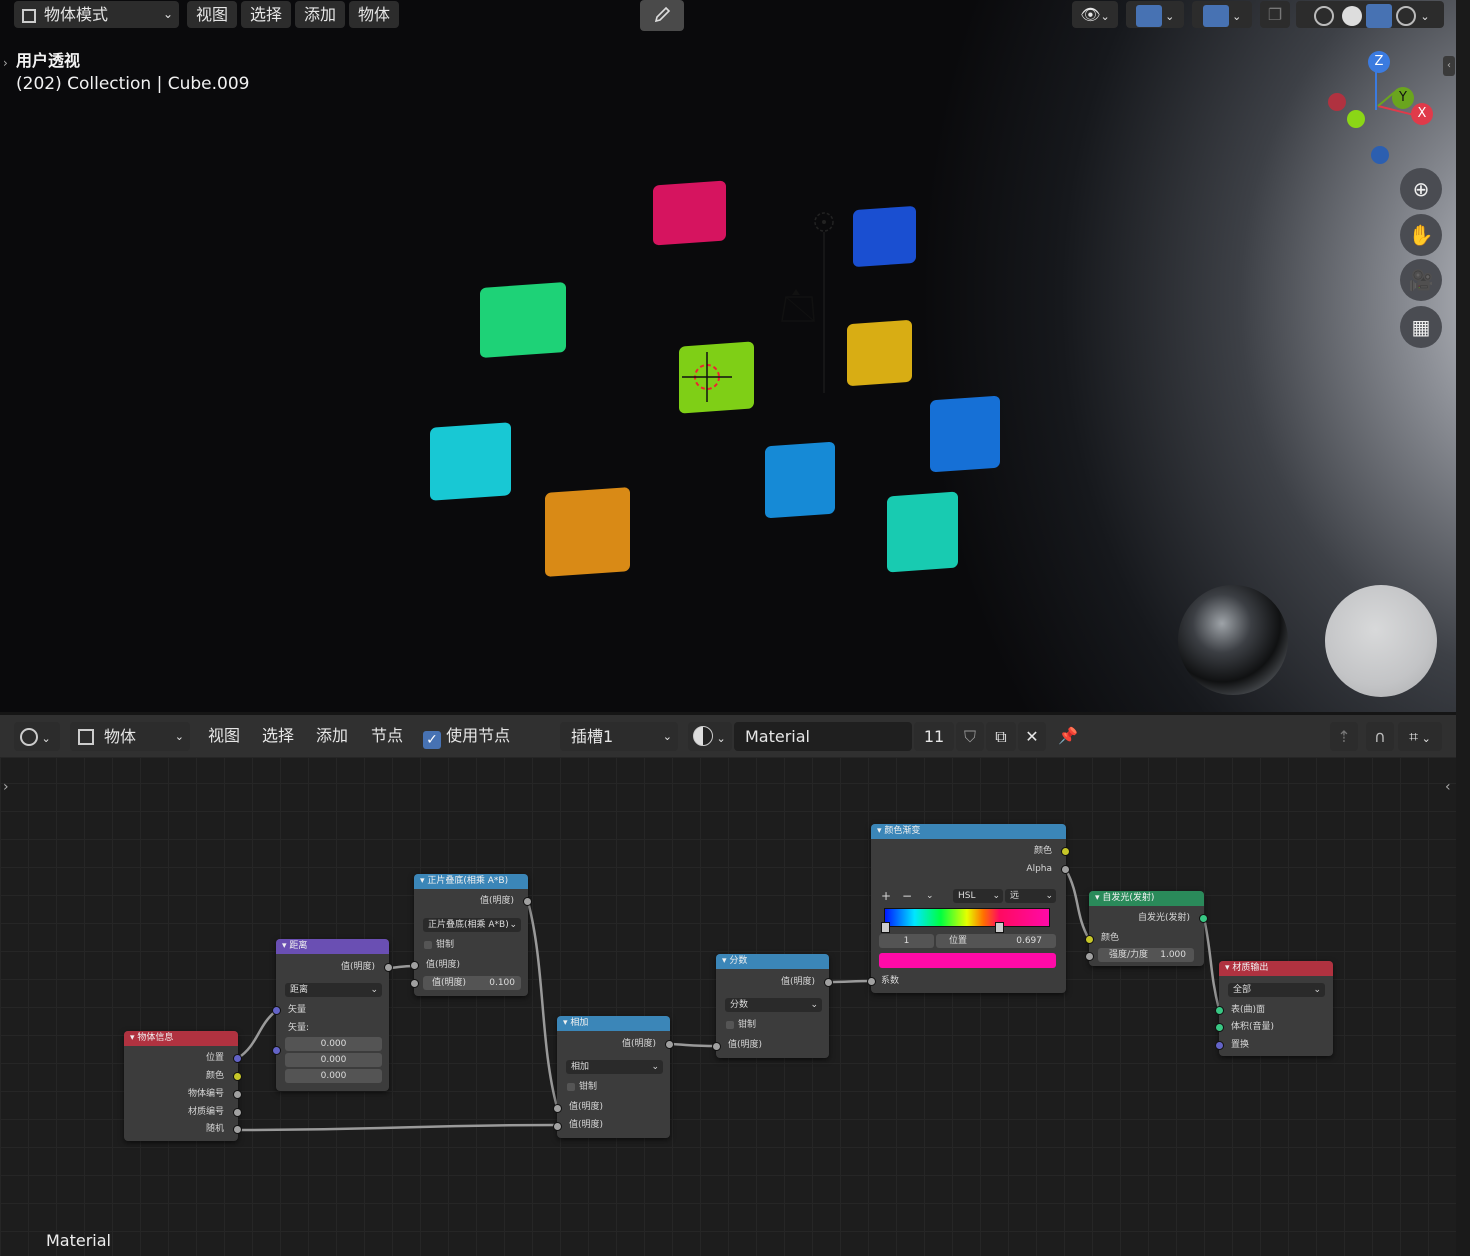  What do you see at coordinates (472, 925) in the screenshot?
I see `operation-dropdown: 正片叠底(相乘 A*B) ⌄` at bounding box center [472, 925].